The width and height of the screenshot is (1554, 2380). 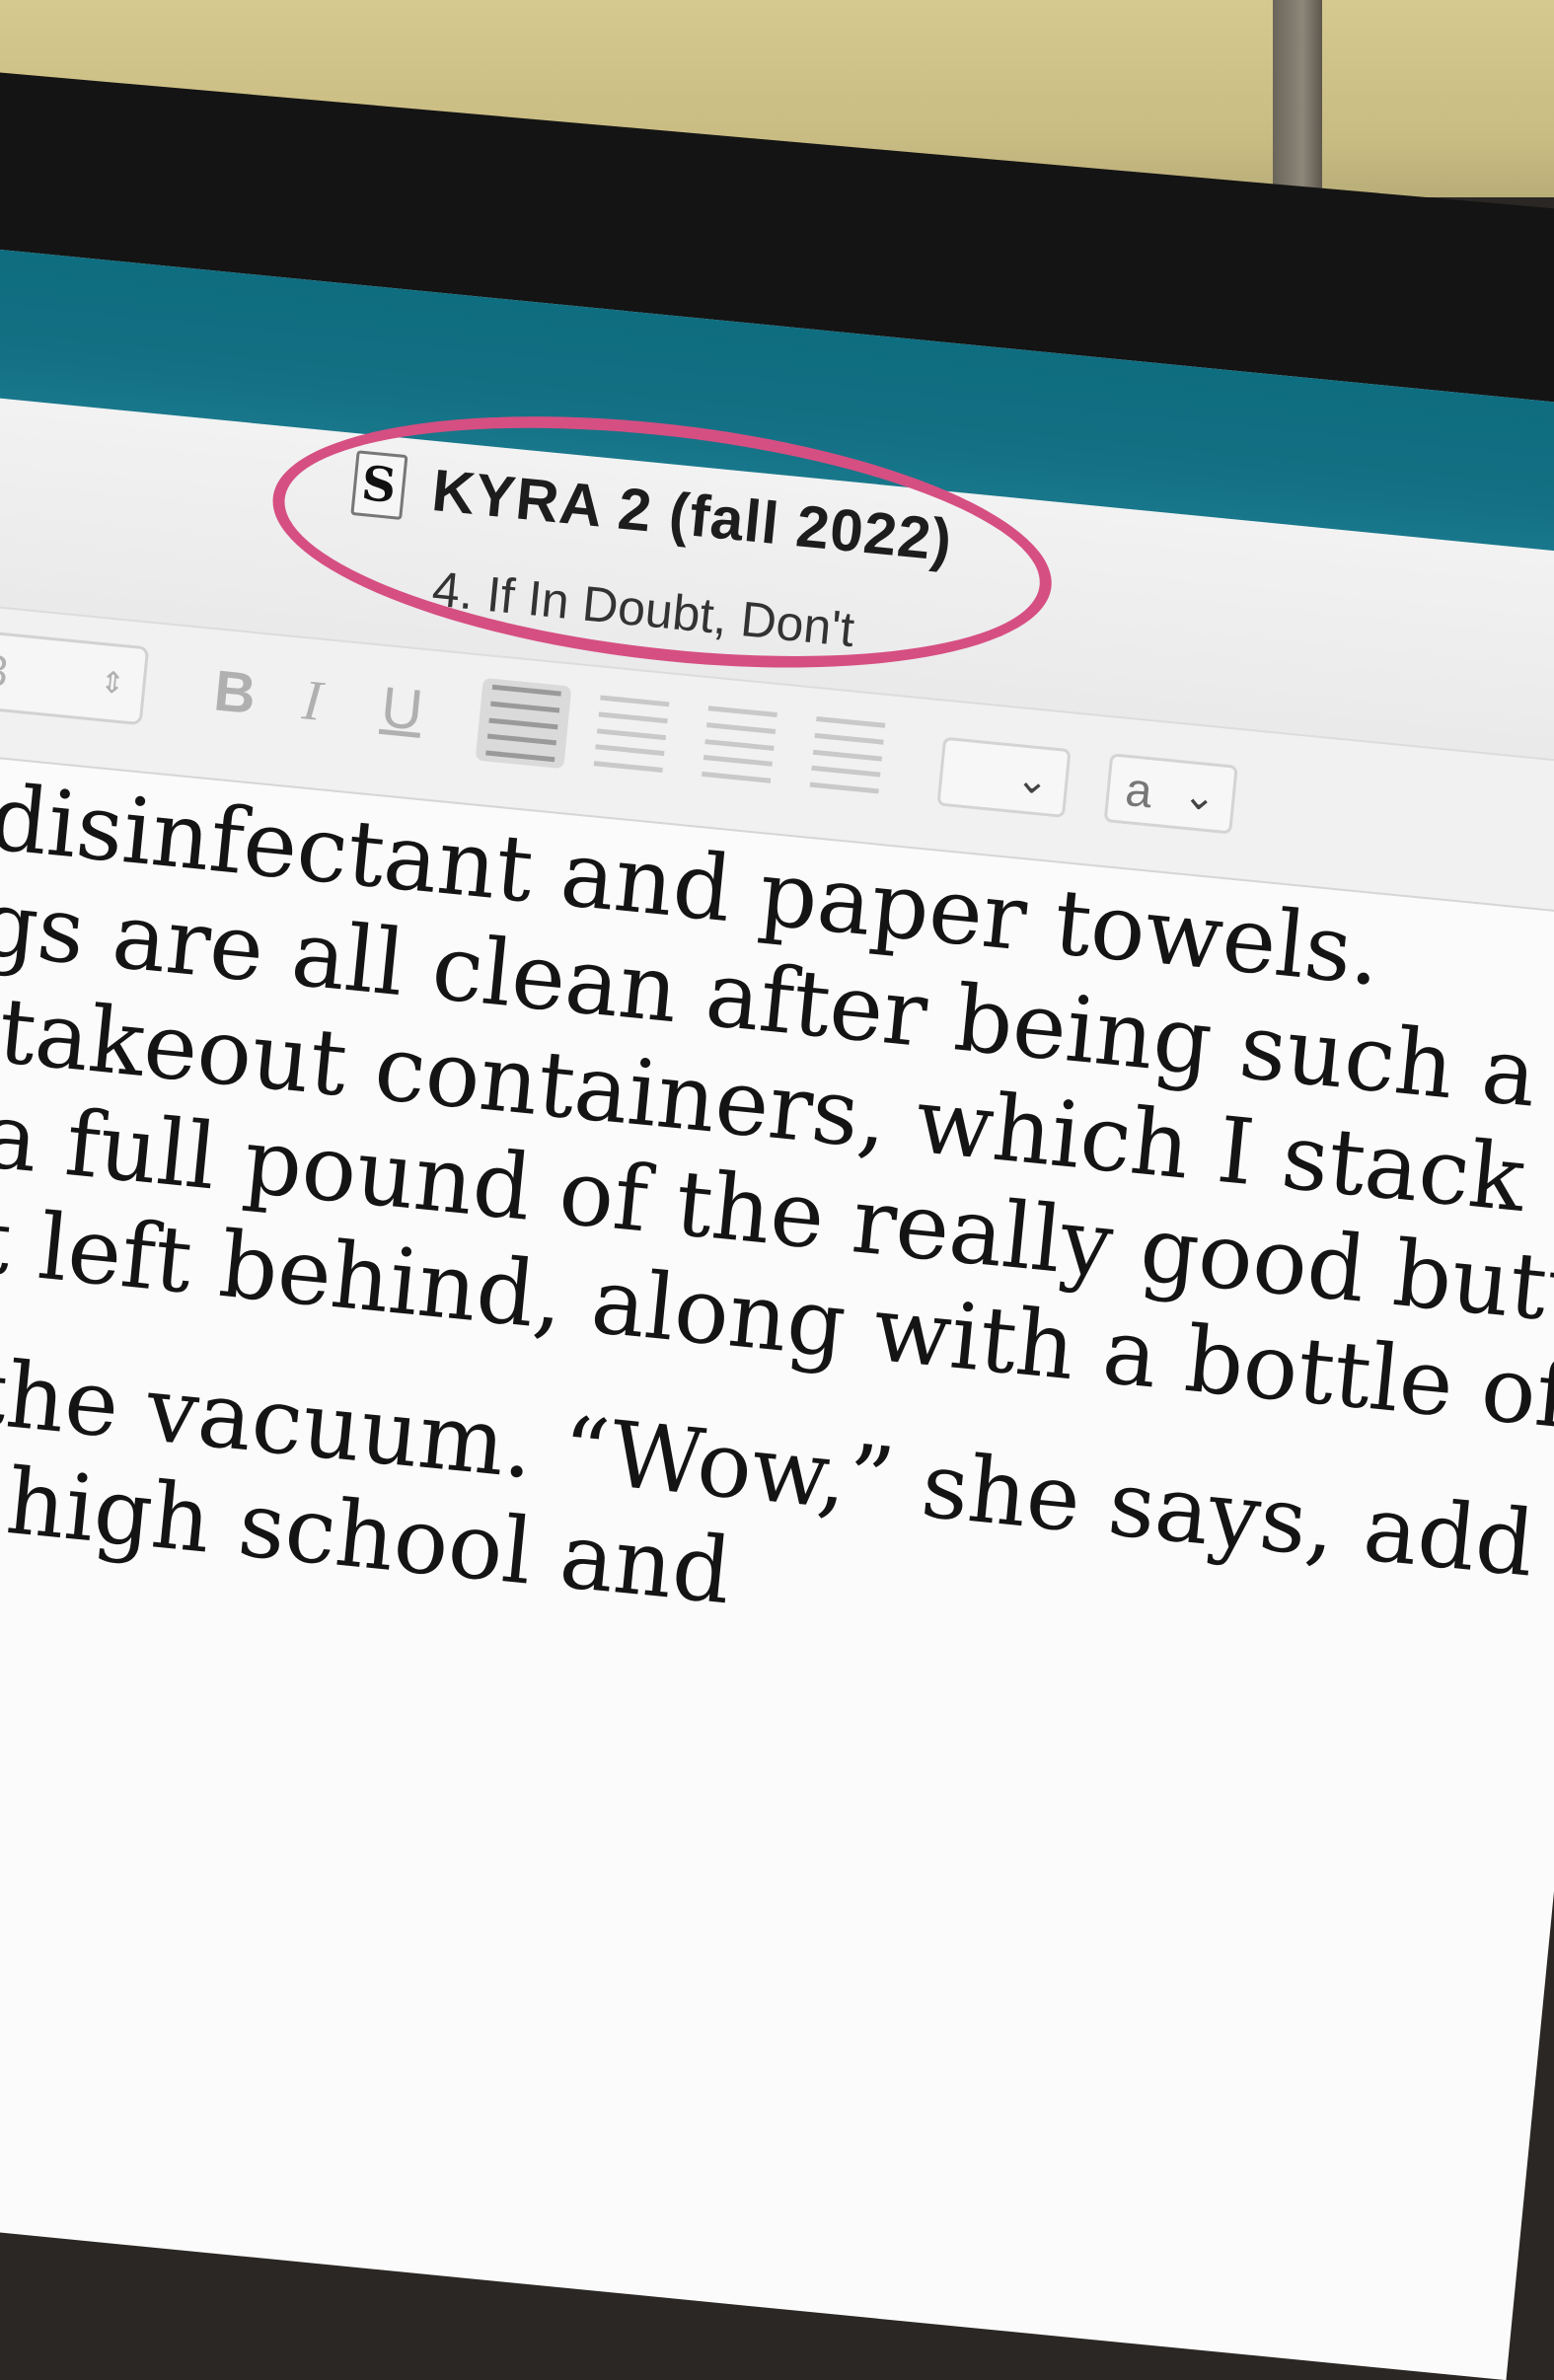 What do you see at coordinates (1139, 790) in the screenshot?
I see `text-color-value: a` at bounding box center [1139, 790].